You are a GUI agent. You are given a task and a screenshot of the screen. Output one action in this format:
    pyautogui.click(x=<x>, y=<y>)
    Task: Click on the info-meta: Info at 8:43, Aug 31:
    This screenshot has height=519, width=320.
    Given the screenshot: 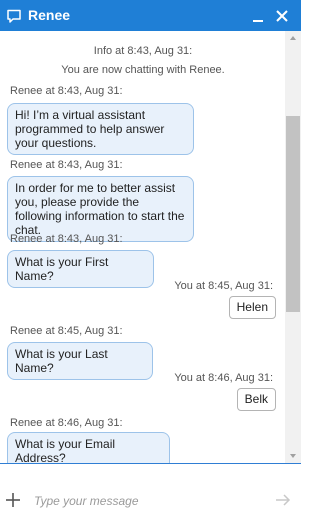 What is the action you would take?
    pyautogui.click(x=143, y=51)
    